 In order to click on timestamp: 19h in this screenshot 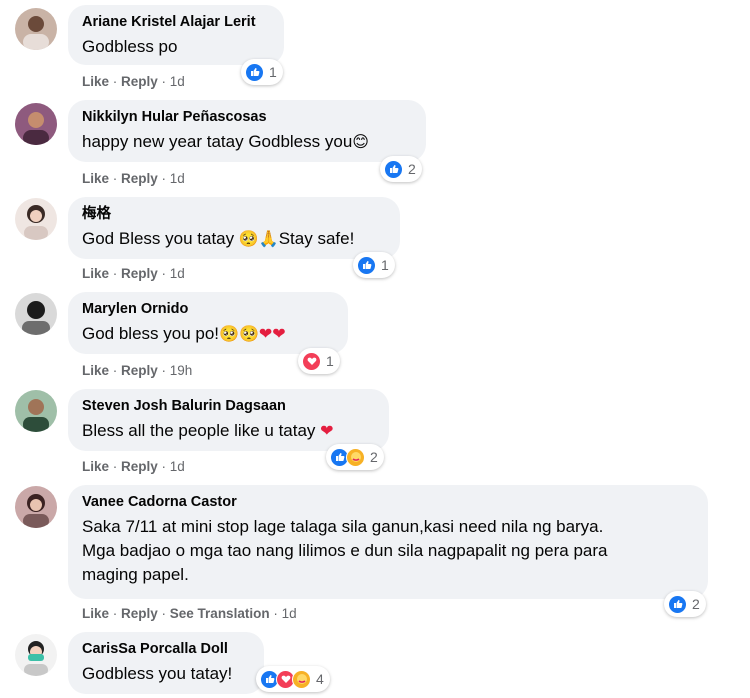, I will do `click(181, 370)`.